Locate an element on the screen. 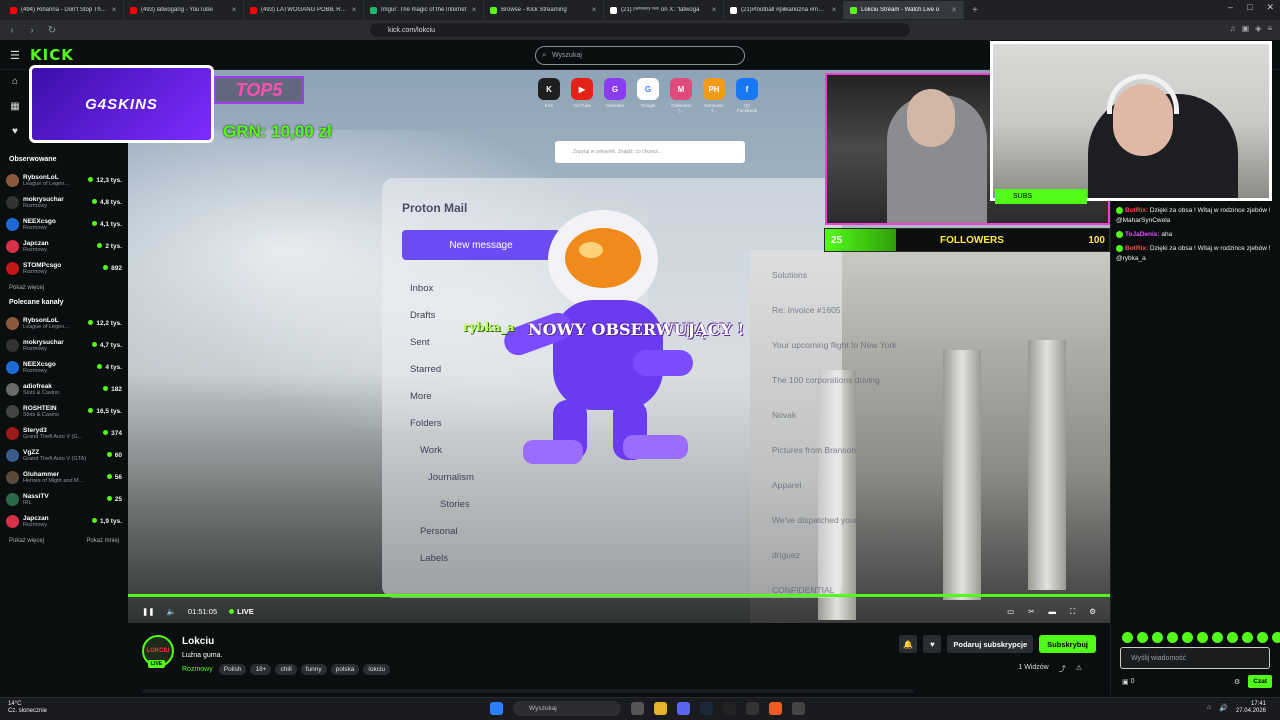 The width and height of the screenshot is (1280, 720). browser-tab: (494) Rihanna - Don't Stop The M ✕ is located at coordinates (64, 10).